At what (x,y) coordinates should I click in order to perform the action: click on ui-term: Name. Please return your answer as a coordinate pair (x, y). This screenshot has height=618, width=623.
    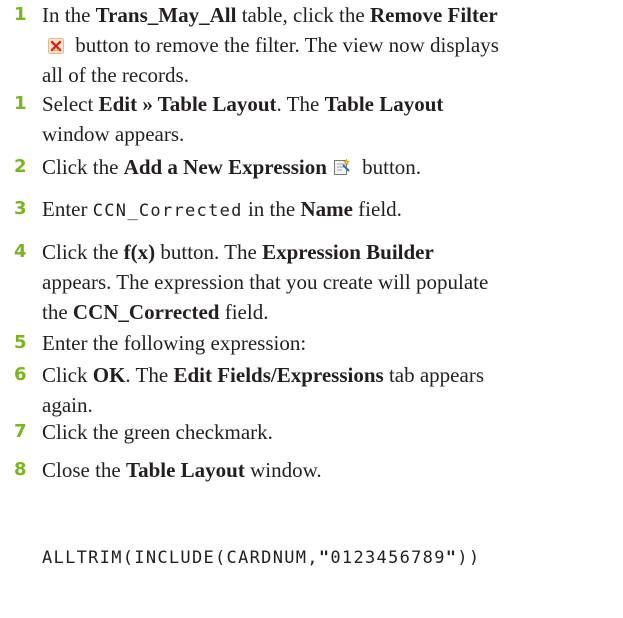
    Looking at the image, I should click on (326, 209).